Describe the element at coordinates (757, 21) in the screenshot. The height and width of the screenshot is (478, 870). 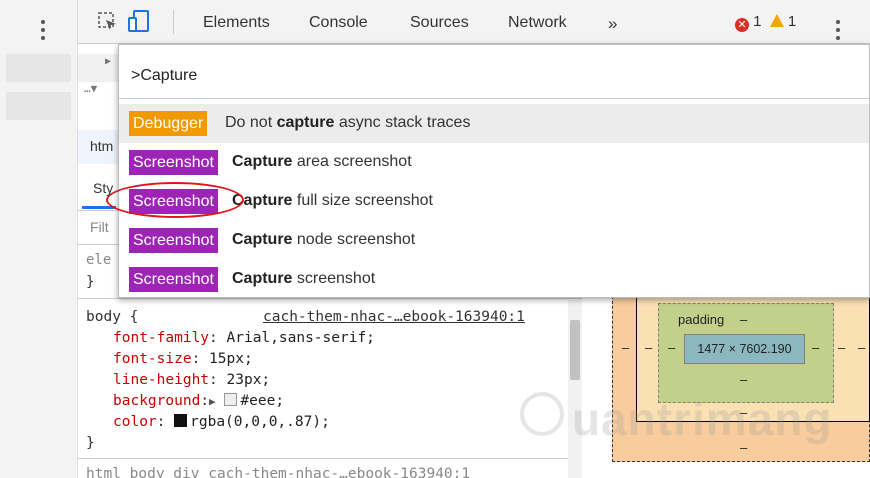
I see `error-count: 1` at that location.